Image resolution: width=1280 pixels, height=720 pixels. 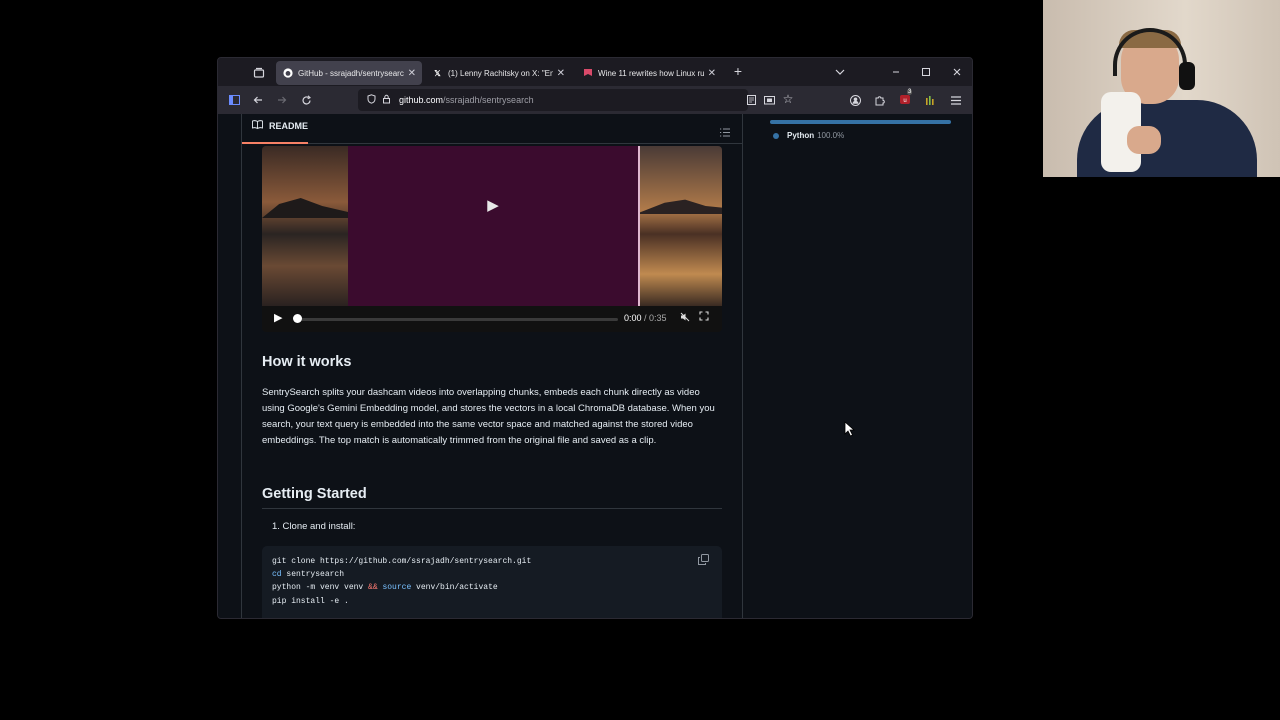 What do you see at coordinates (437, 73) in the screenshot?
I see `x-icon: 𝕏` at bounding box center [437, 73].